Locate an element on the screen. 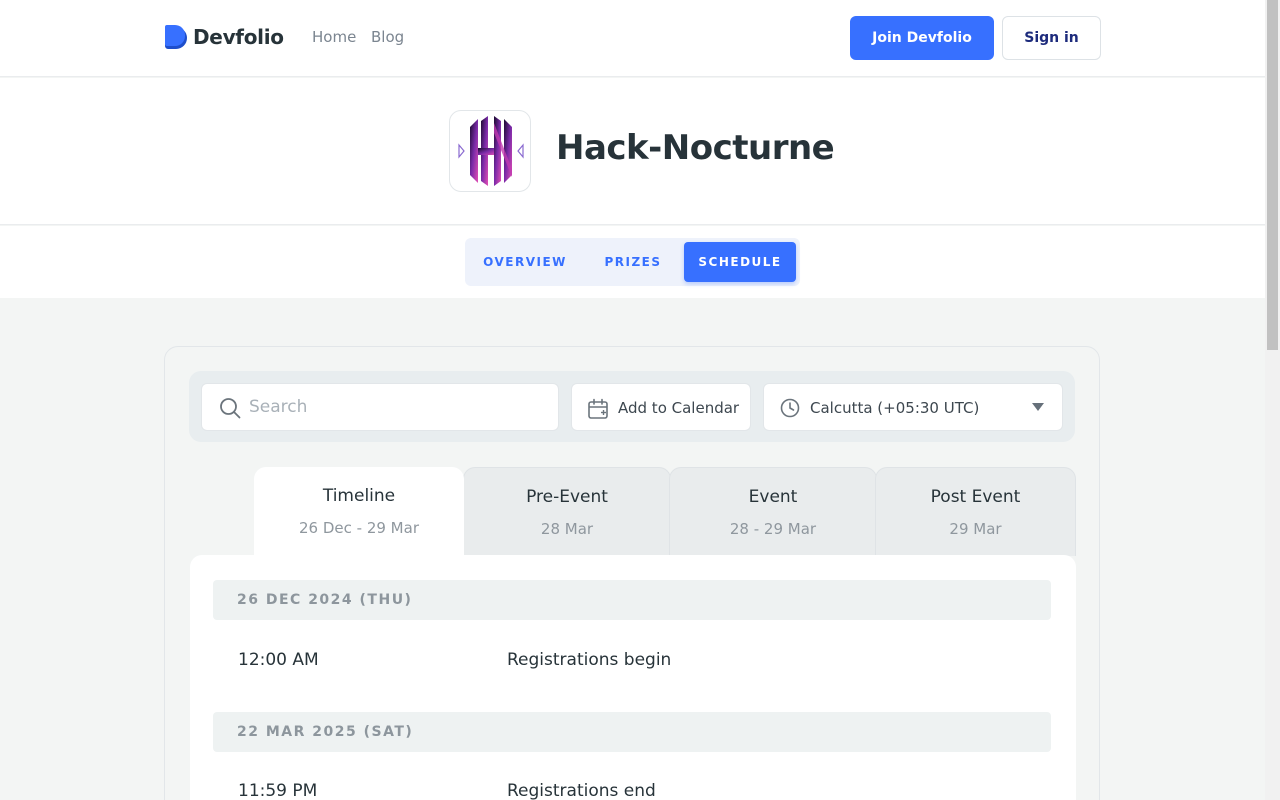 This screenshot has width=1280, height=800. timezone-select: Calcutta (+05:30 UTC) is located at coordinates (913, 407).